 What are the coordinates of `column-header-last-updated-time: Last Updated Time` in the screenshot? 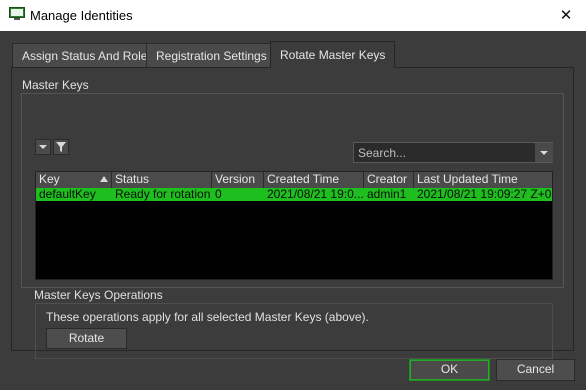 It's located at (483, 180).